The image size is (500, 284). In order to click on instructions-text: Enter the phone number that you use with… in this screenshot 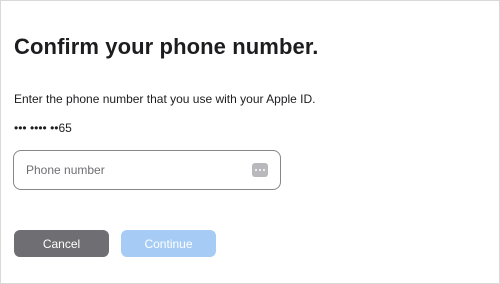, I will do `click(165, 99)`.